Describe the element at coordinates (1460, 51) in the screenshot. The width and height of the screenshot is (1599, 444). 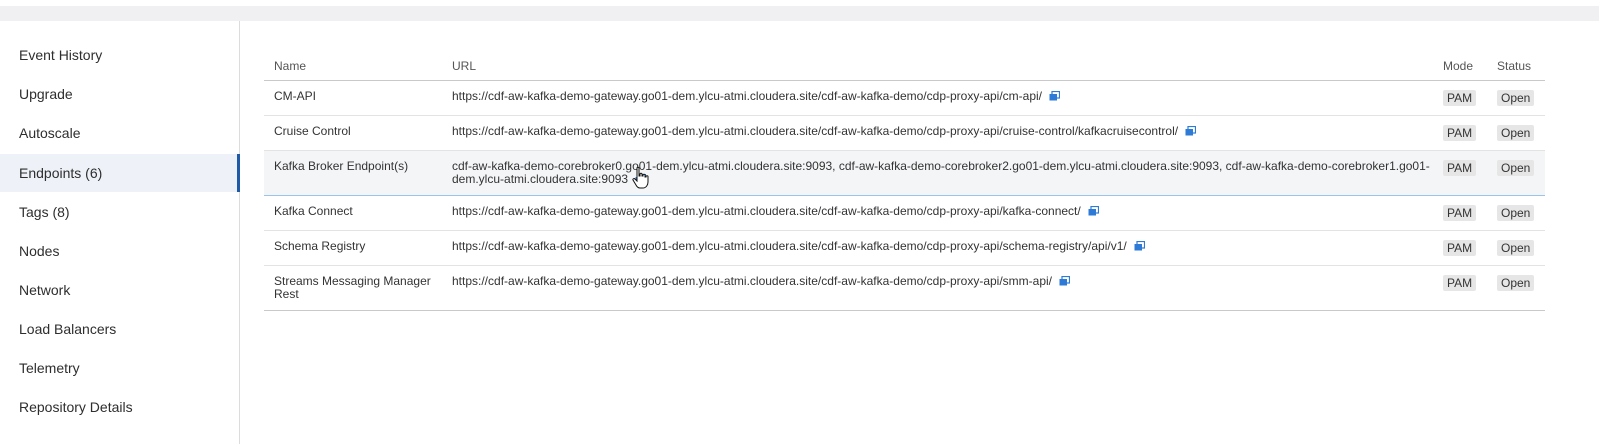
I see `column-header-mode: Mode` at that location.